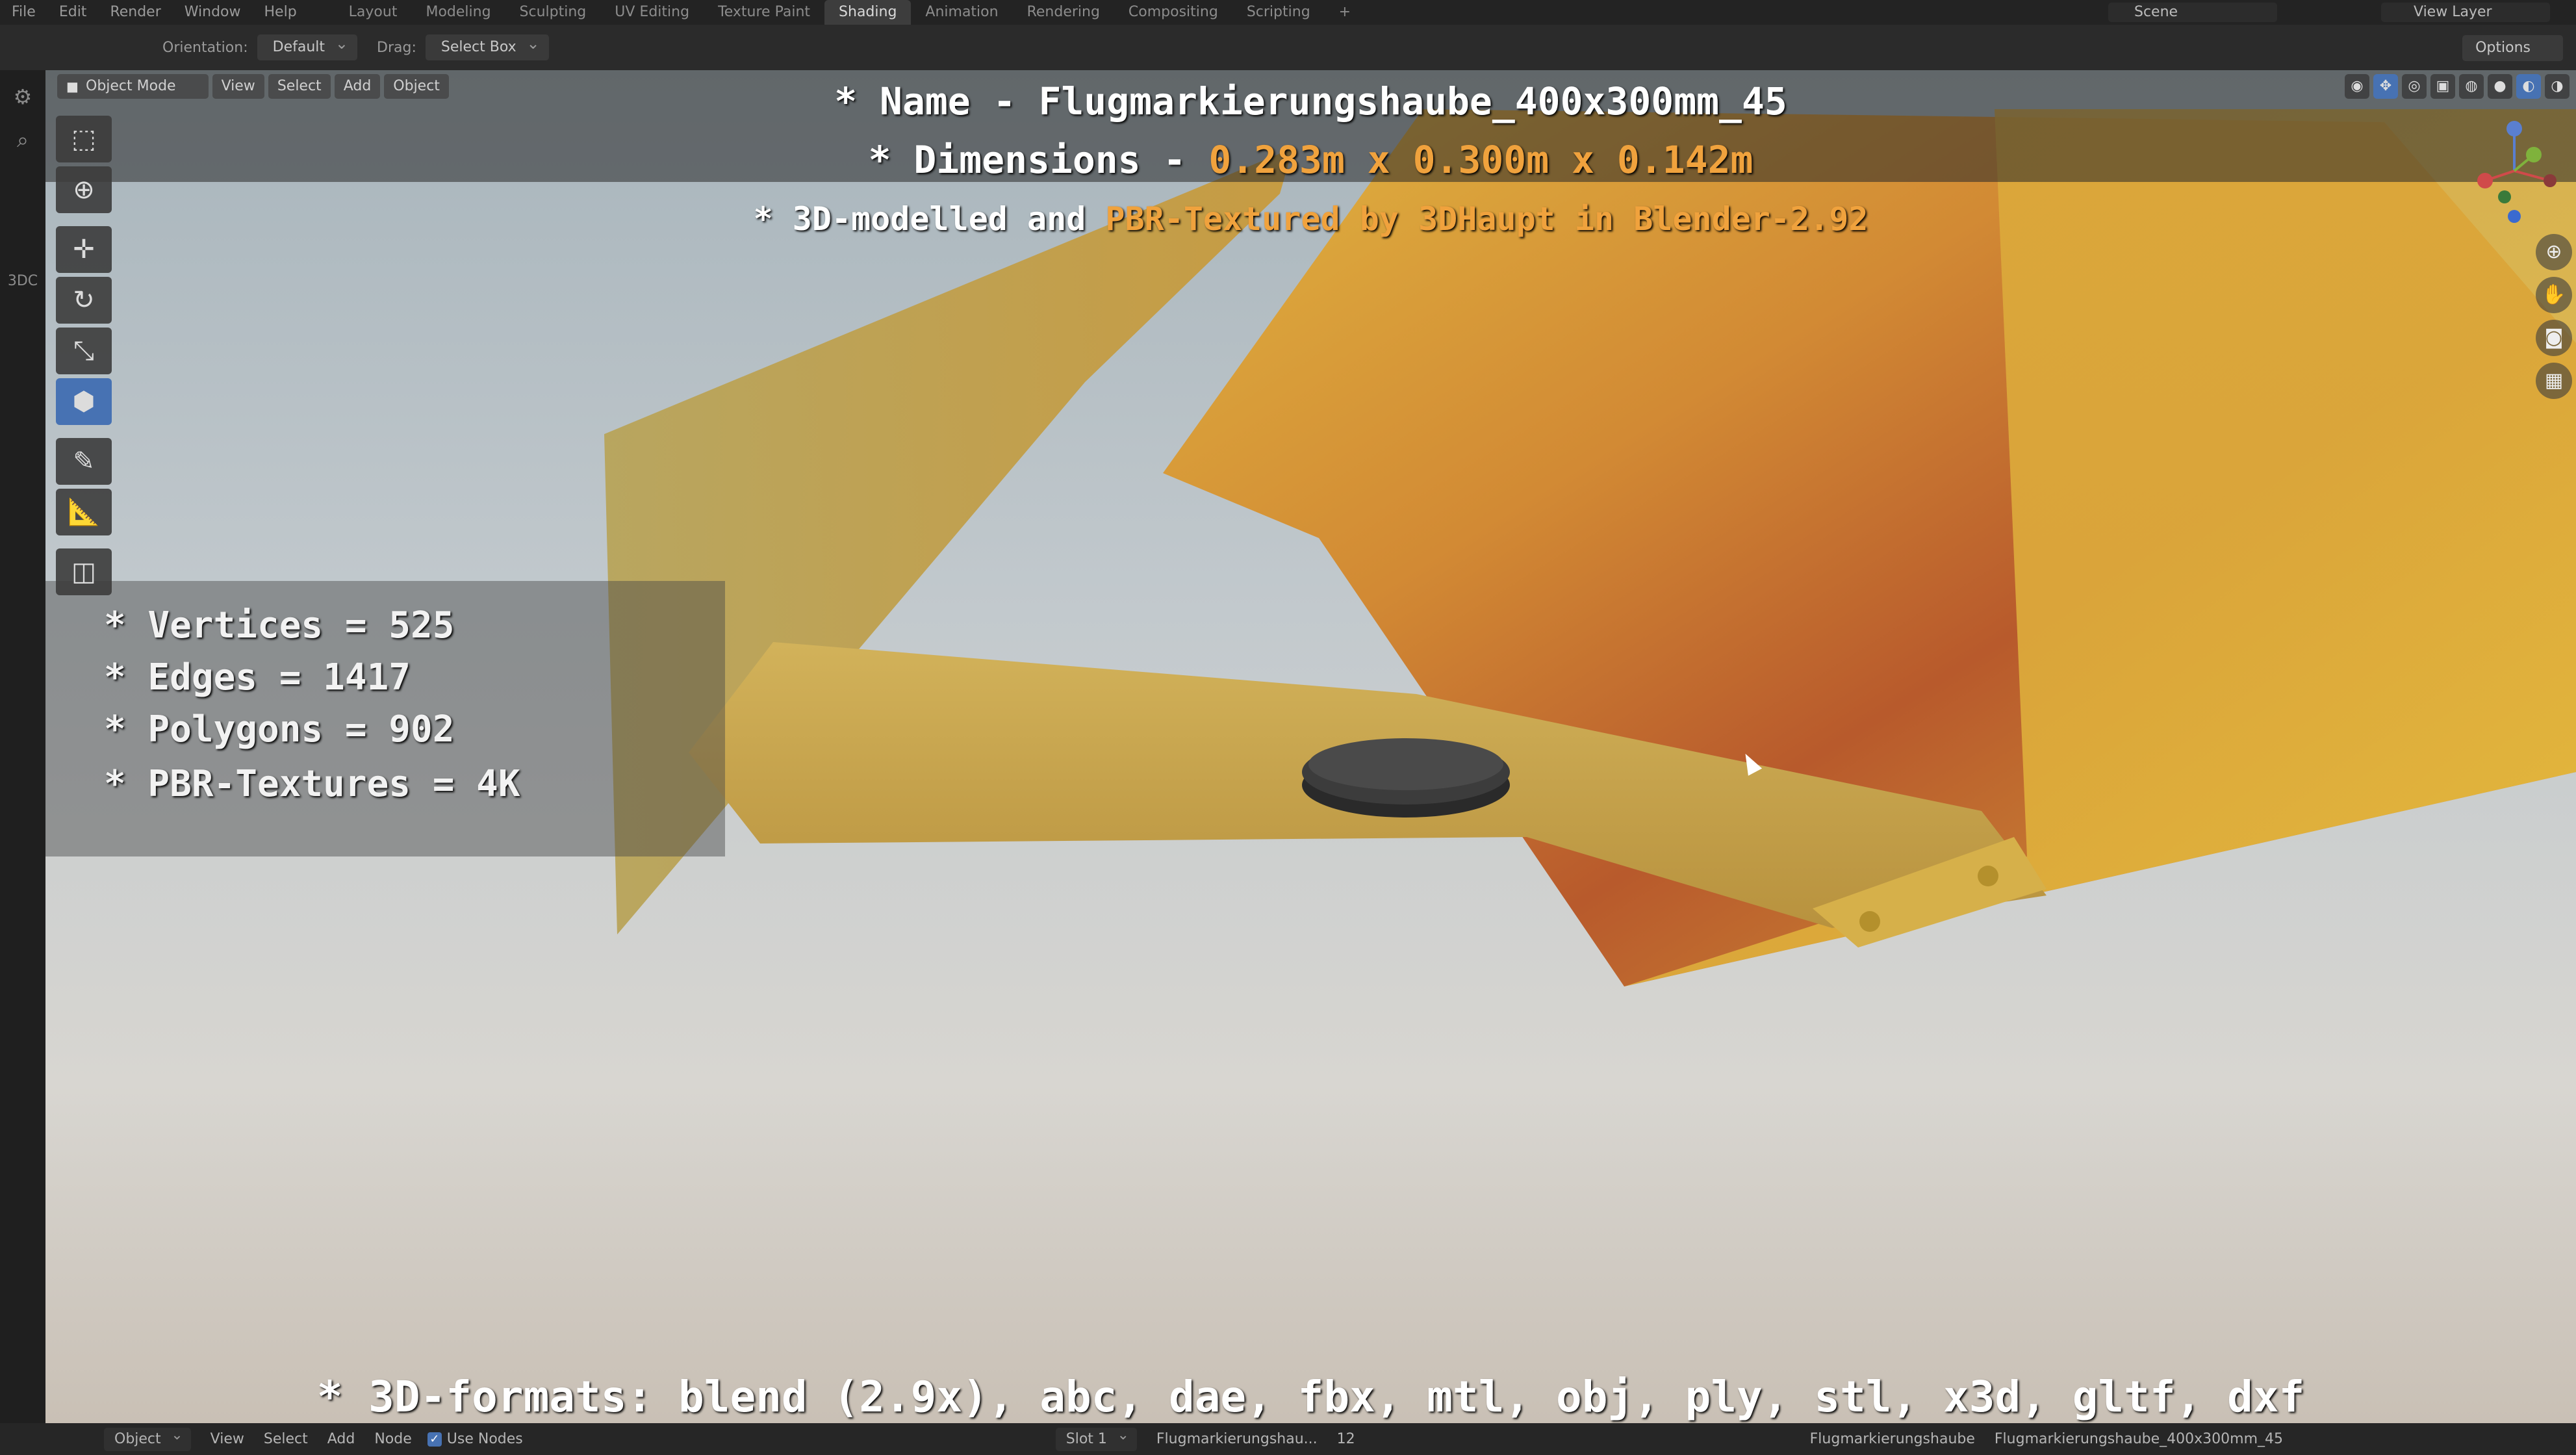 The image size is (2576, 1455). What do you see at coordinates (205, 48) in the screenshot?
I see `orientation-label: Orientation:` at bounding box center [205, 48].